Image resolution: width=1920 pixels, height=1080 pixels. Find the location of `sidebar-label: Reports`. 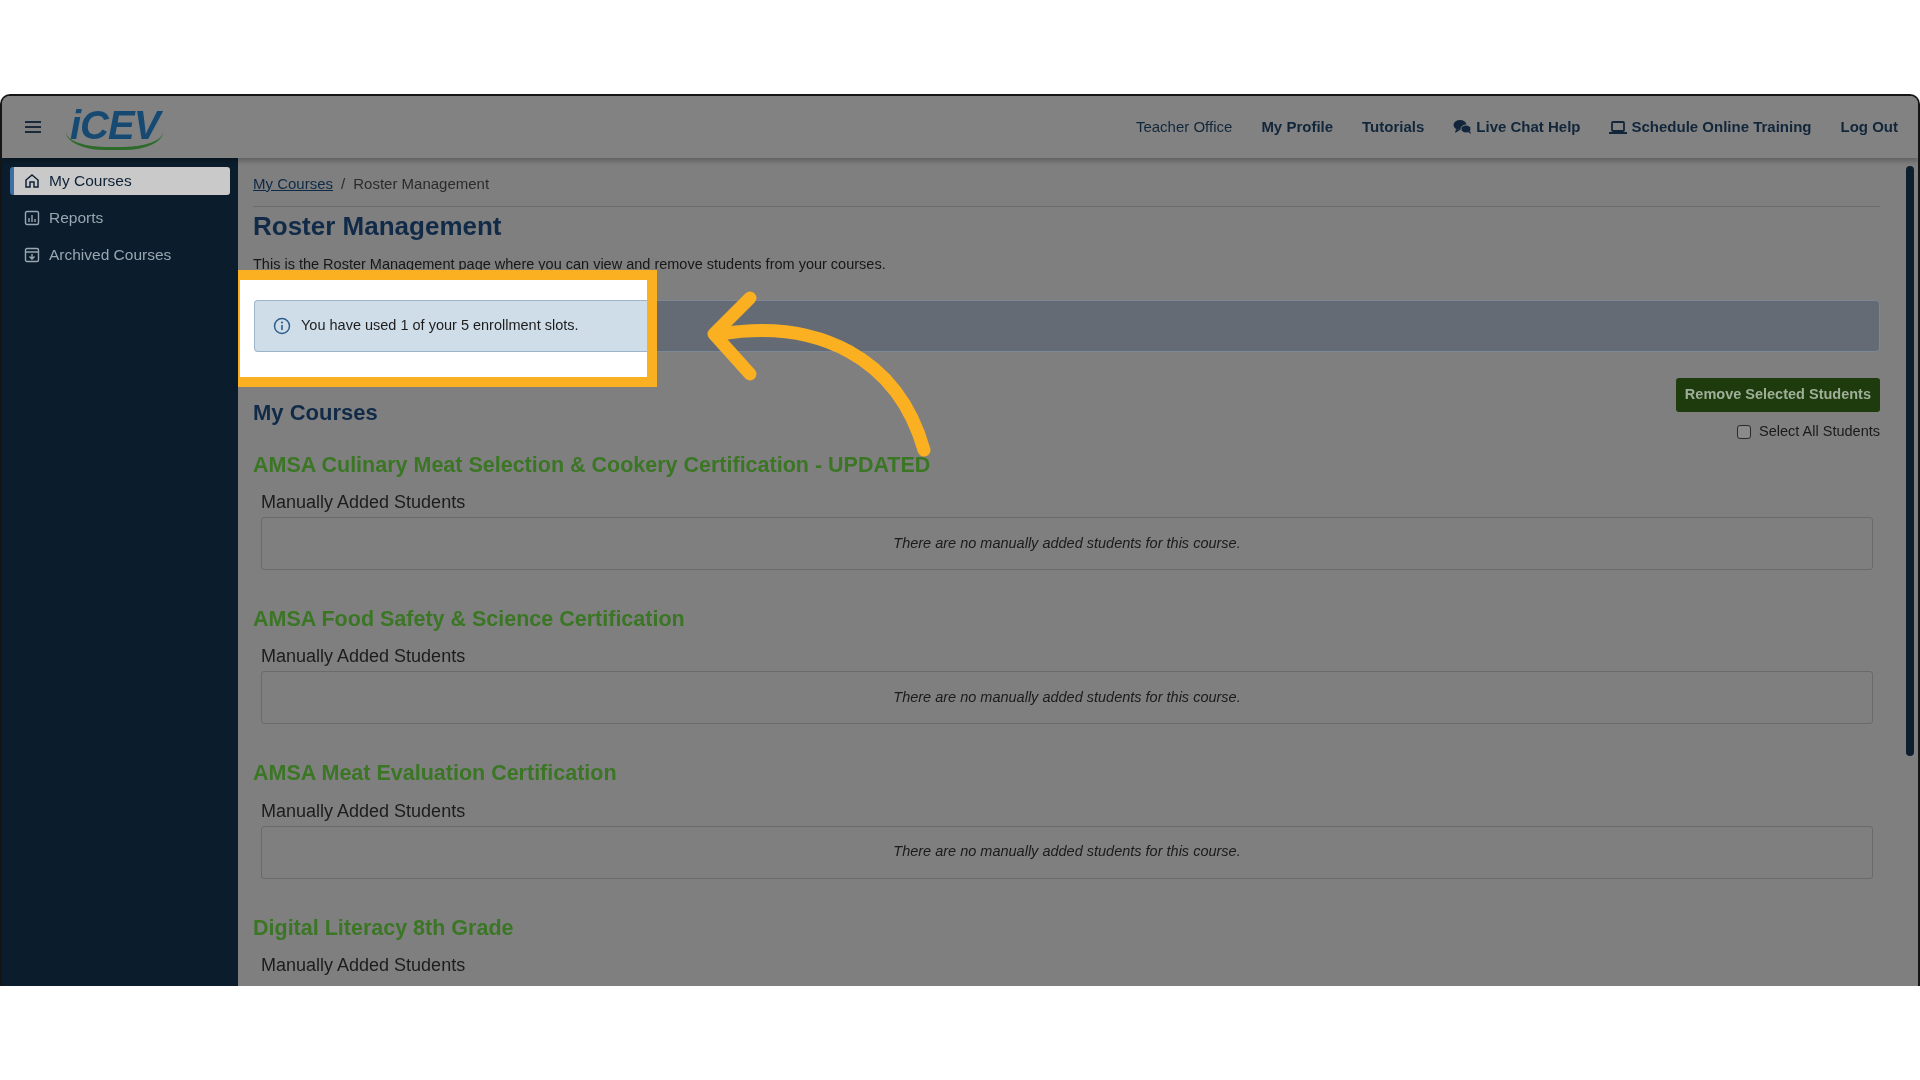

sidebar-label: Reports is located at coordinates (76, 218).